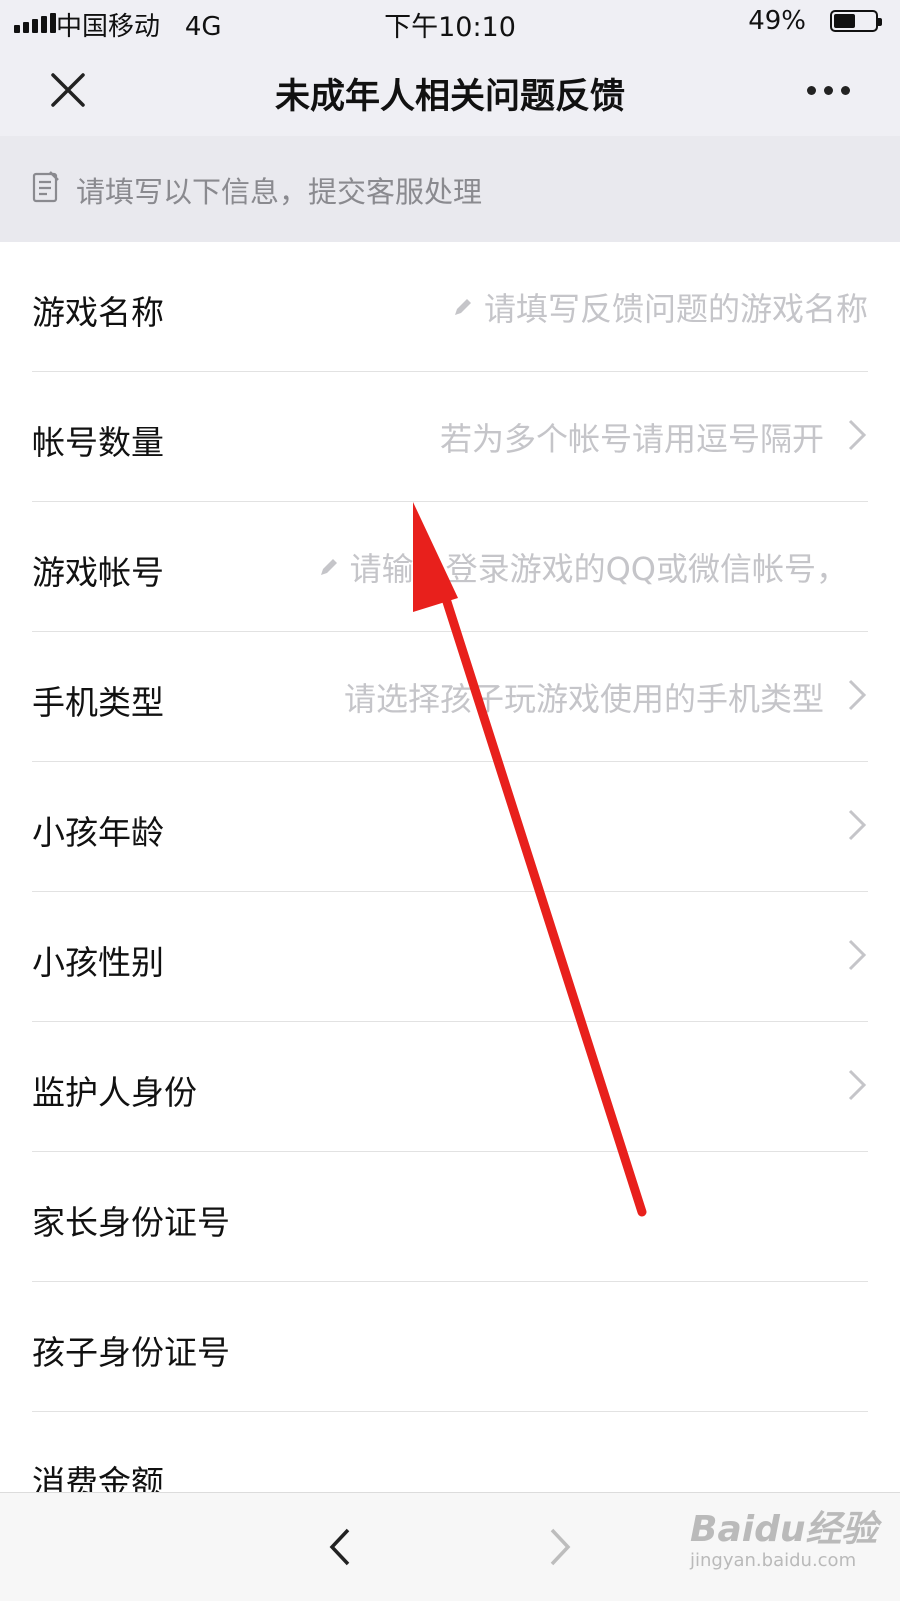  What do you see at coordinates (98, 572) in the screenshot?
I see `row-label: 游戏帐号` at bounding box center [98, 572].